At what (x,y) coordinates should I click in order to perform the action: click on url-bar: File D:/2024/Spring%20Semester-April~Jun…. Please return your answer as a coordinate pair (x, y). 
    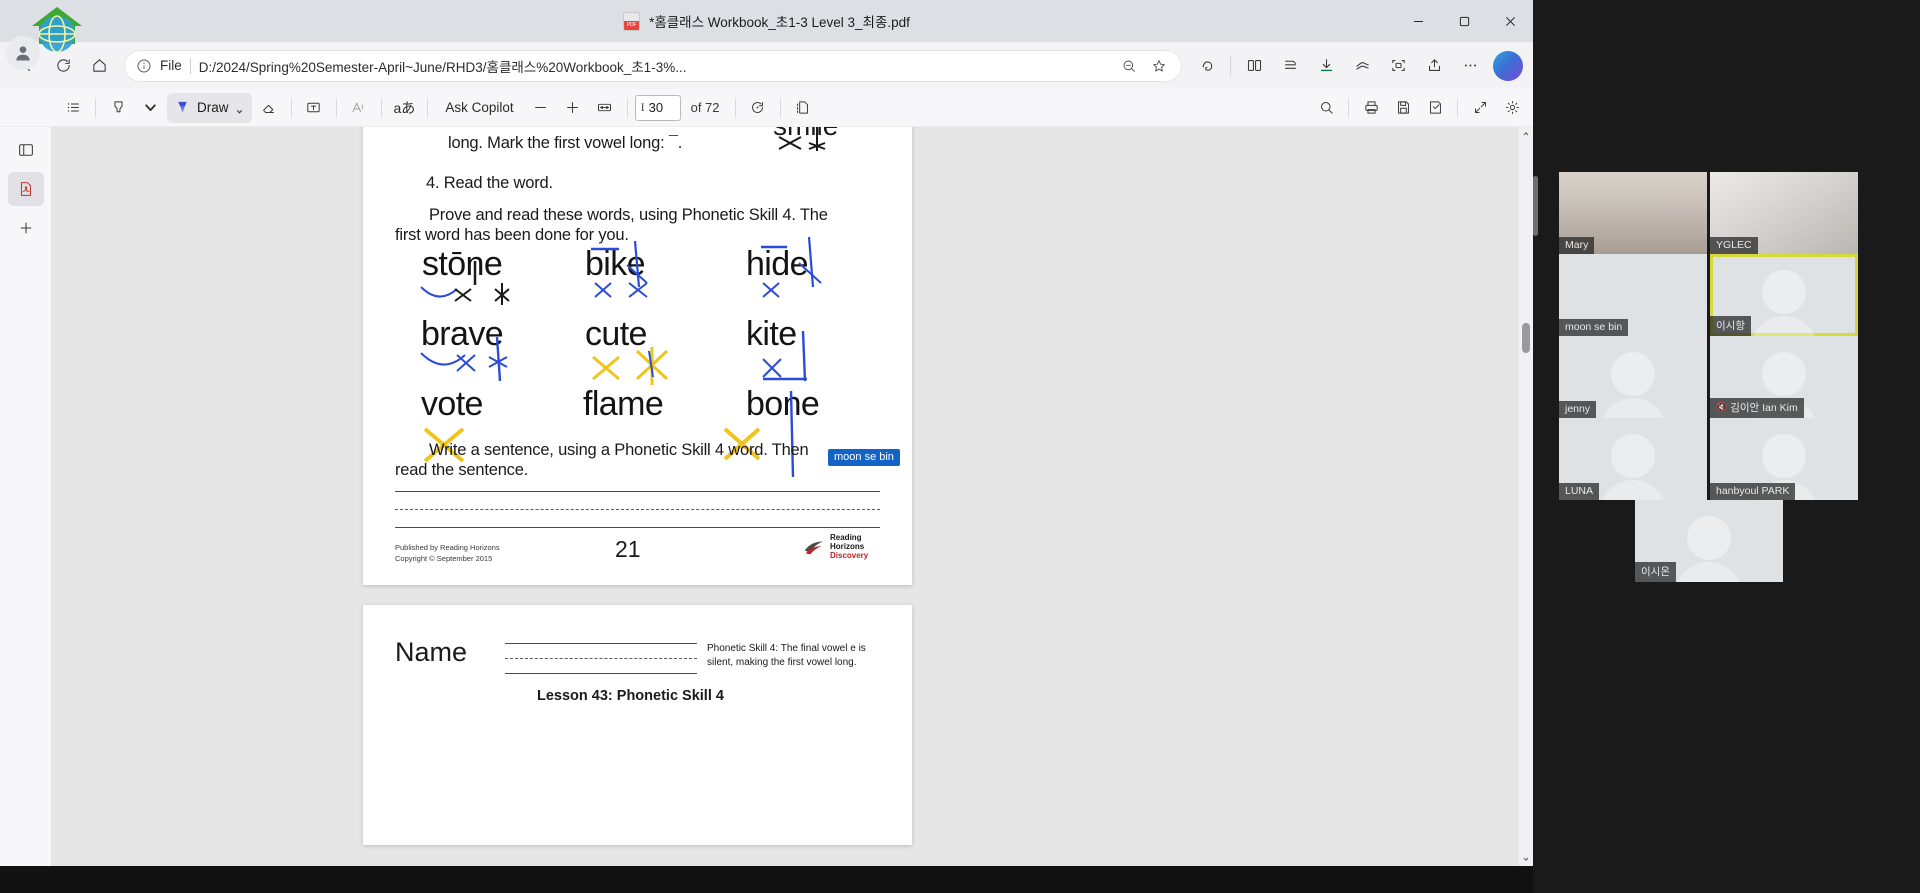
    Looking at the image, I should click on (653, 65).